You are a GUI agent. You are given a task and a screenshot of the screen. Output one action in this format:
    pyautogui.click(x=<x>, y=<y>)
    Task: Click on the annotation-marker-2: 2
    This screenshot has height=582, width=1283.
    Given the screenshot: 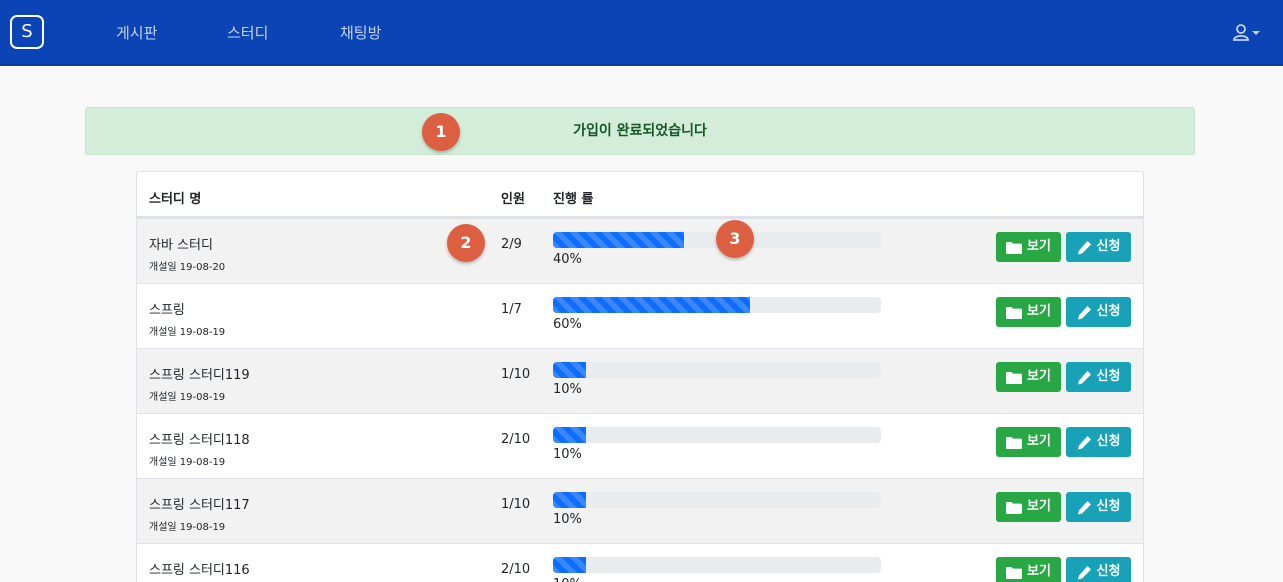 What is the action you would take?
    pyautogui.click(x=466, y=243)
    